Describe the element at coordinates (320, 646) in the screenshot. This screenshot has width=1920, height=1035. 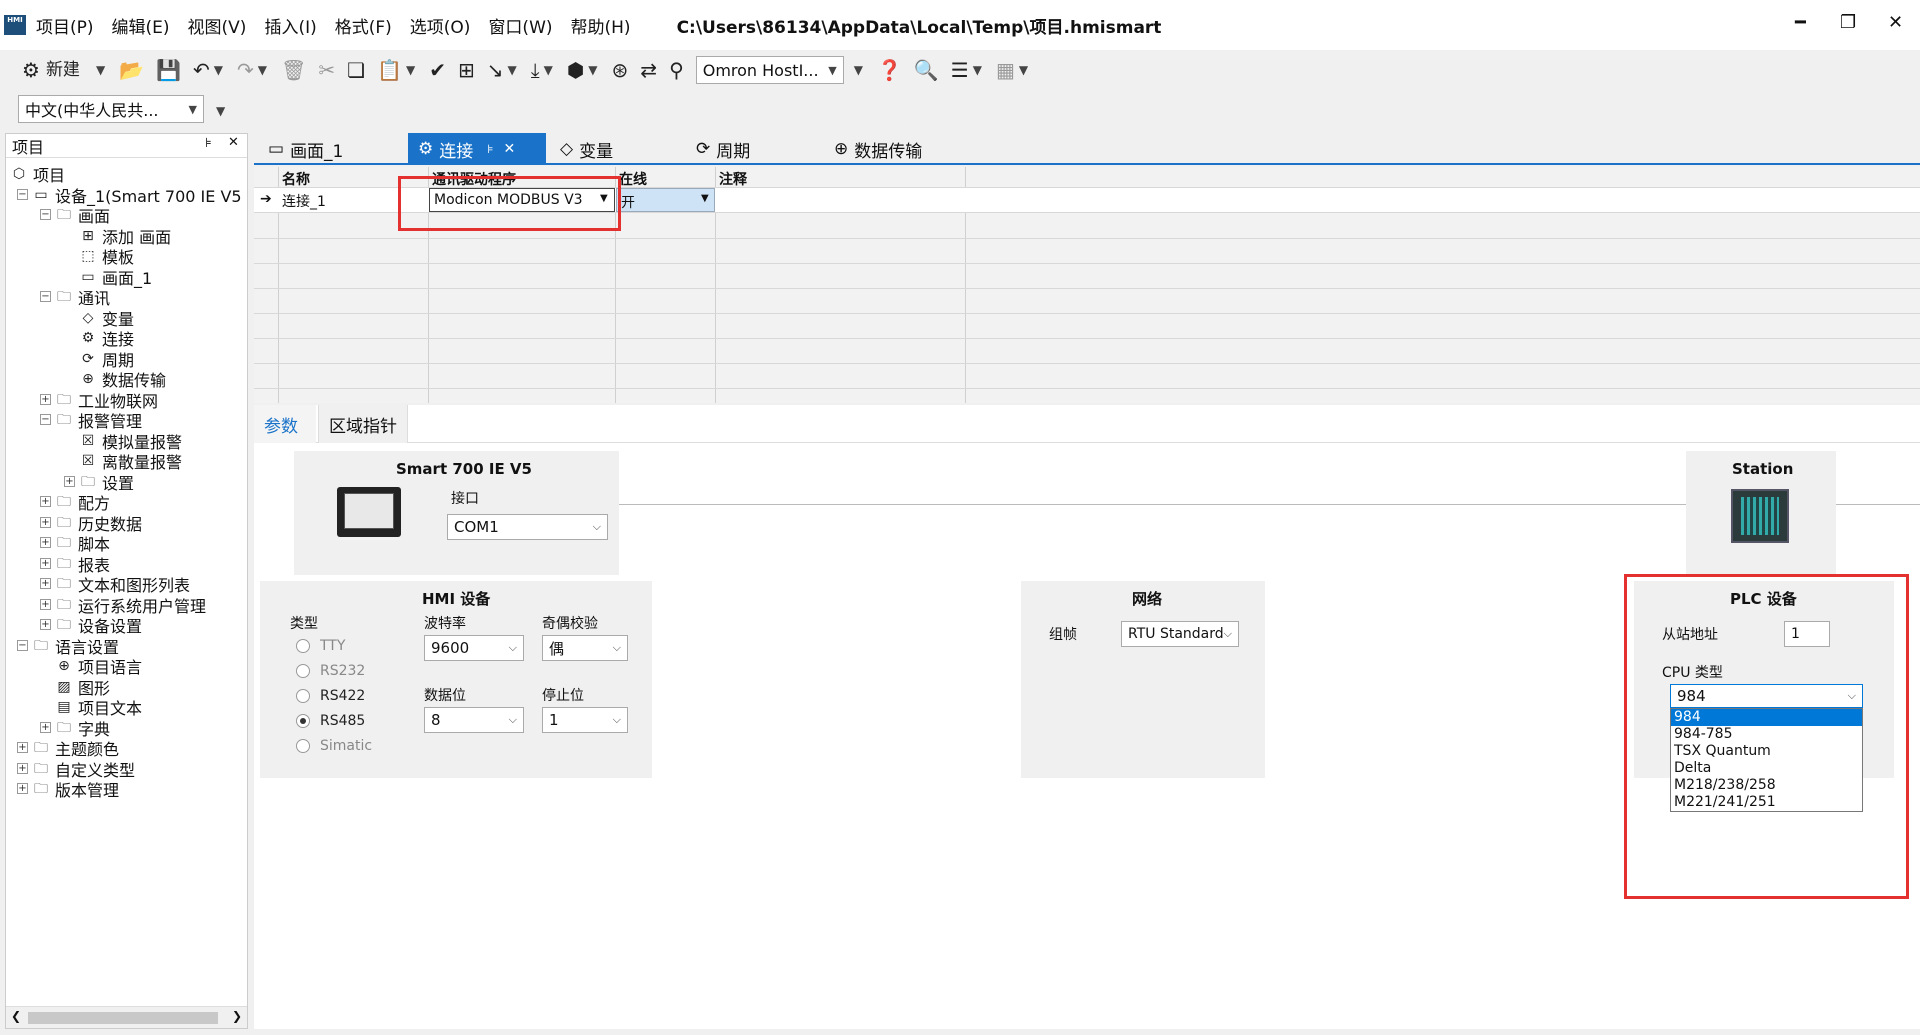
I see `type-radio-tty: TTY` at that location.